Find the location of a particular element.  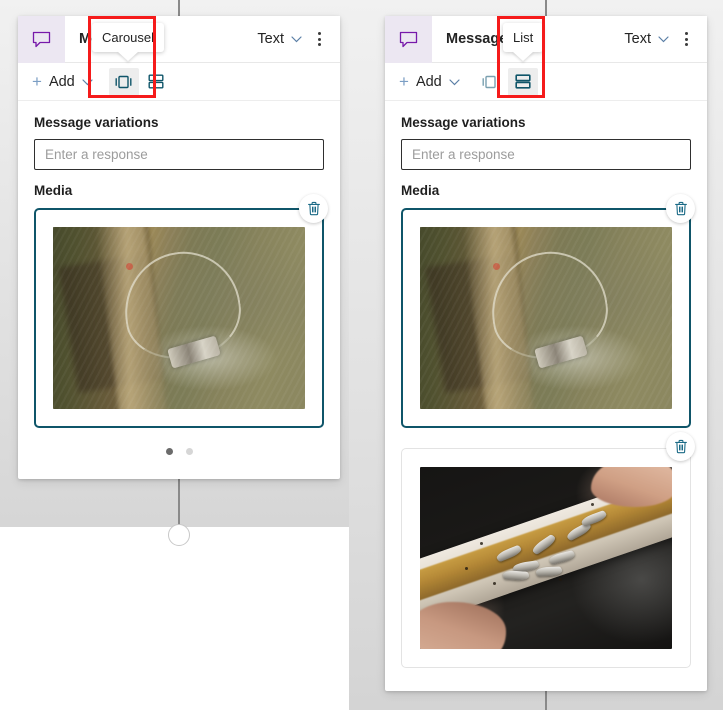

media-image-fish-tray is located at coordinates (546, 558).